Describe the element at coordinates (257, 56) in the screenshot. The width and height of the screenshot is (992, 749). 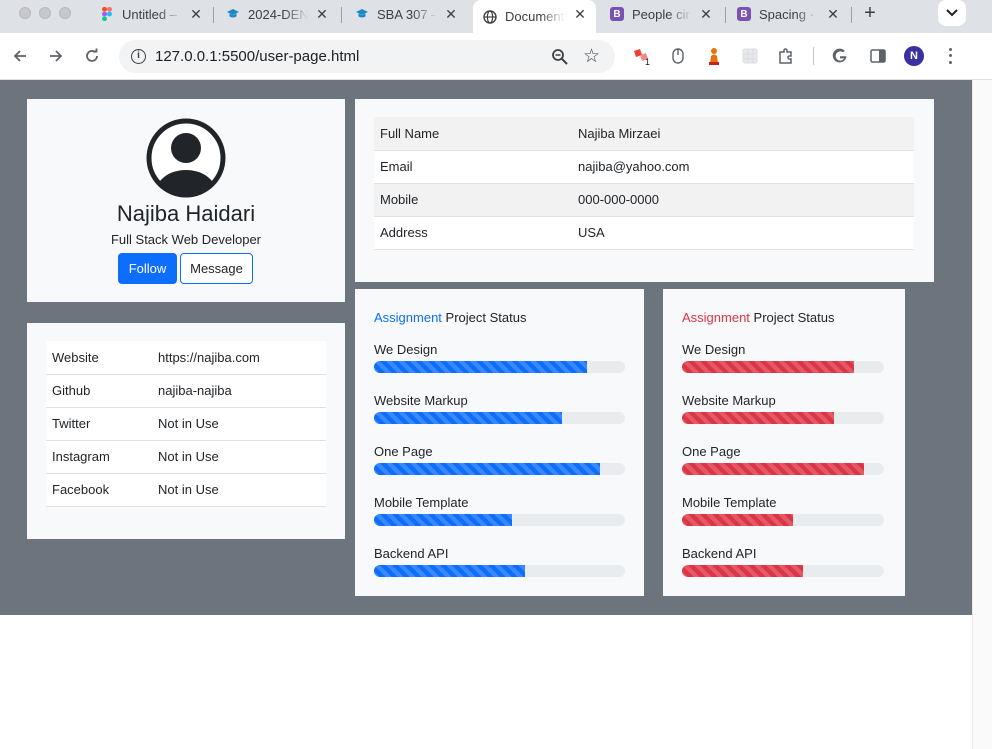
I see `url-text: 127.0.0.1:5500/user-page.html` at that location.